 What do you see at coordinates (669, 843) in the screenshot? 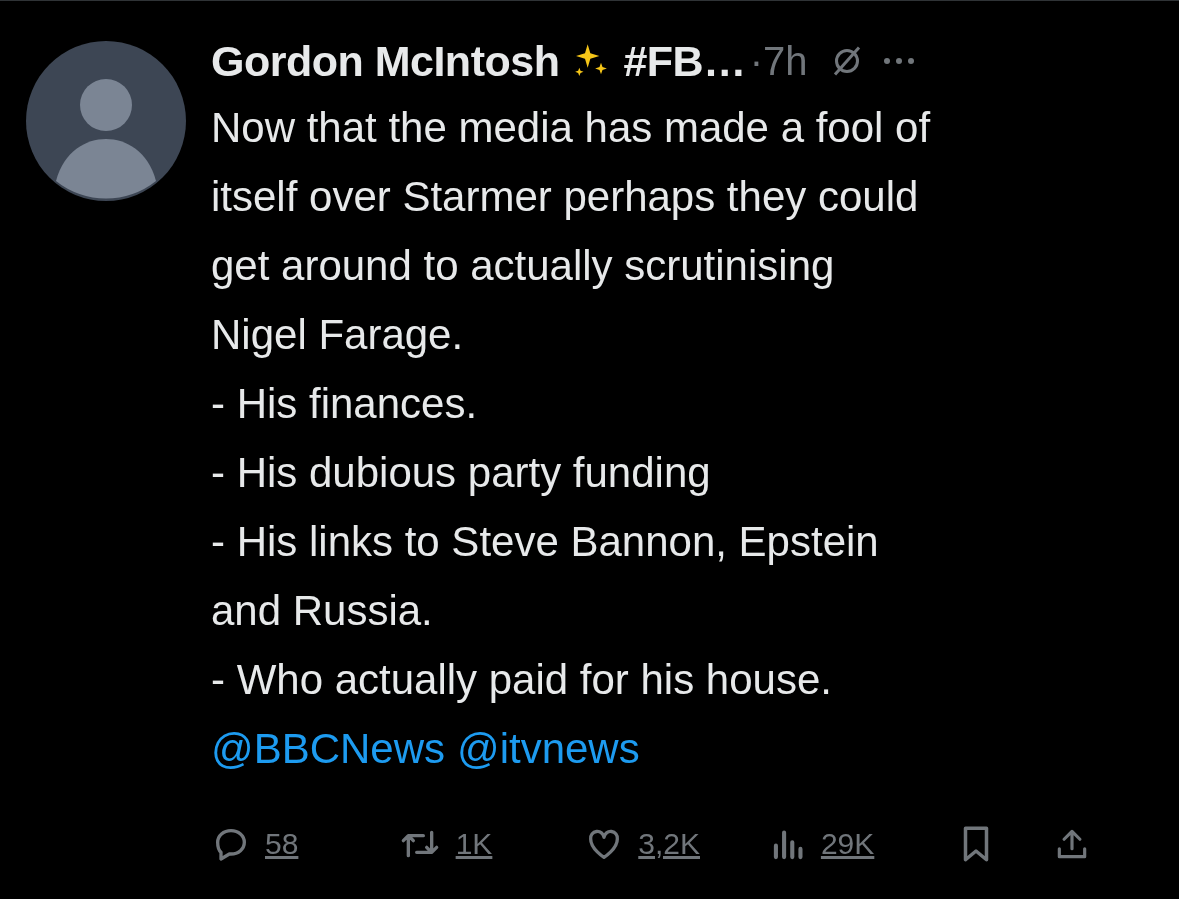
I see `action-count: 3,2K` at bounding box center [669, 843].